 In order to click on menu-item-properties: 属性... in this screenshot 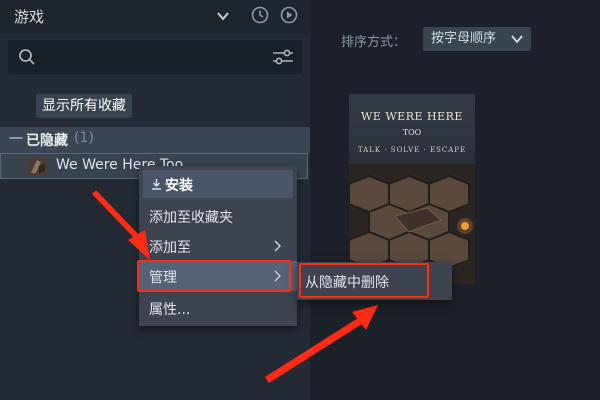, I will do `click(218, 308)`.